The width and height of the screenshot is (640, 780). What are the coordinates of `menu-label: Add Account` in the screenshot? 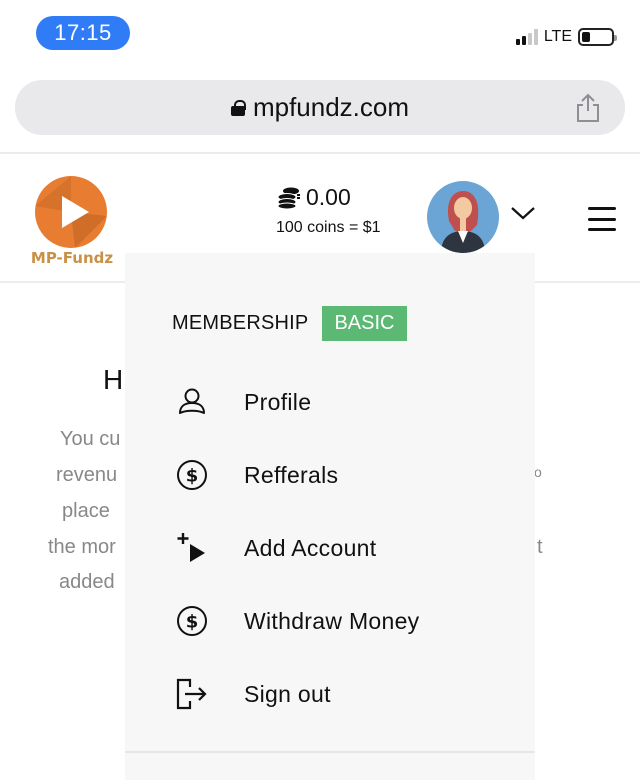 It's located at (310, 547).